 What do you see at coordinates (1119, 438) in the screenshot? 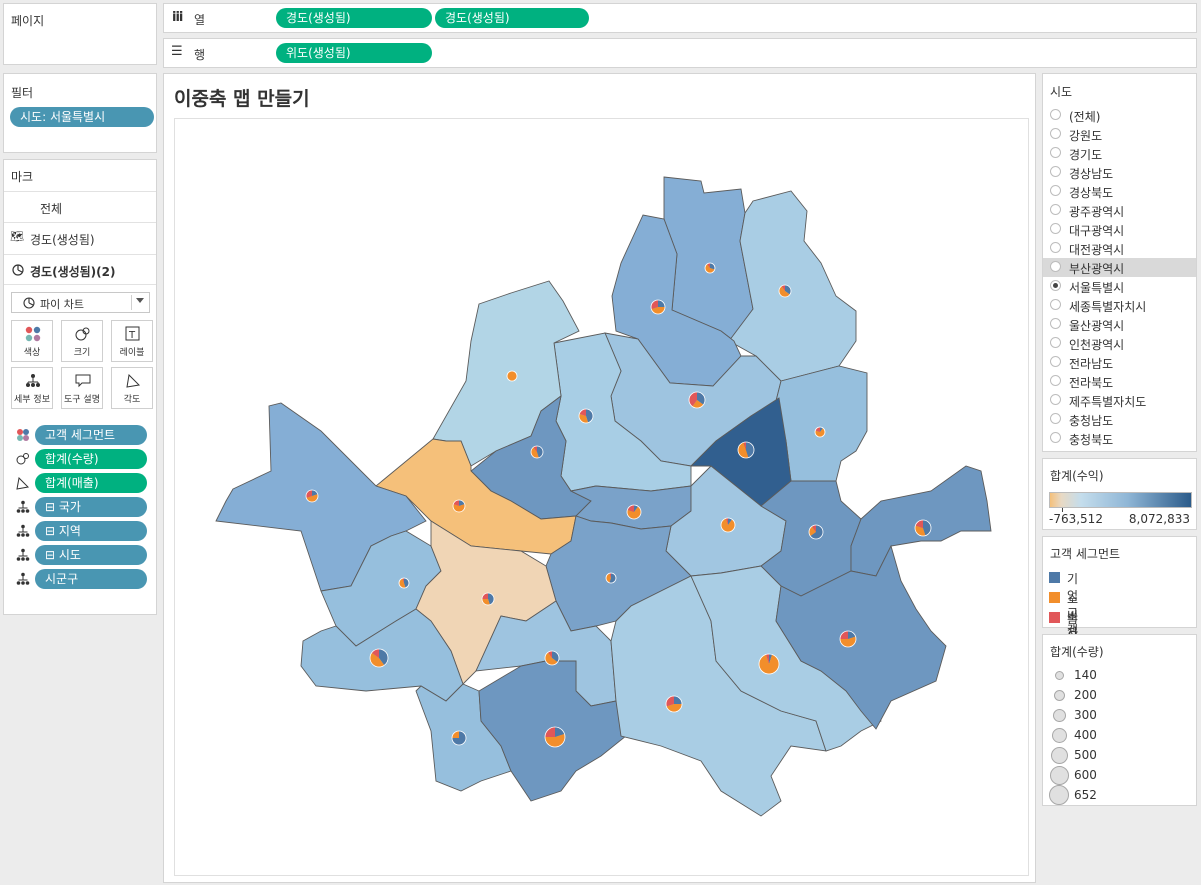
I see `sido-option: 충청북도` at bounding box center [1119, 438].